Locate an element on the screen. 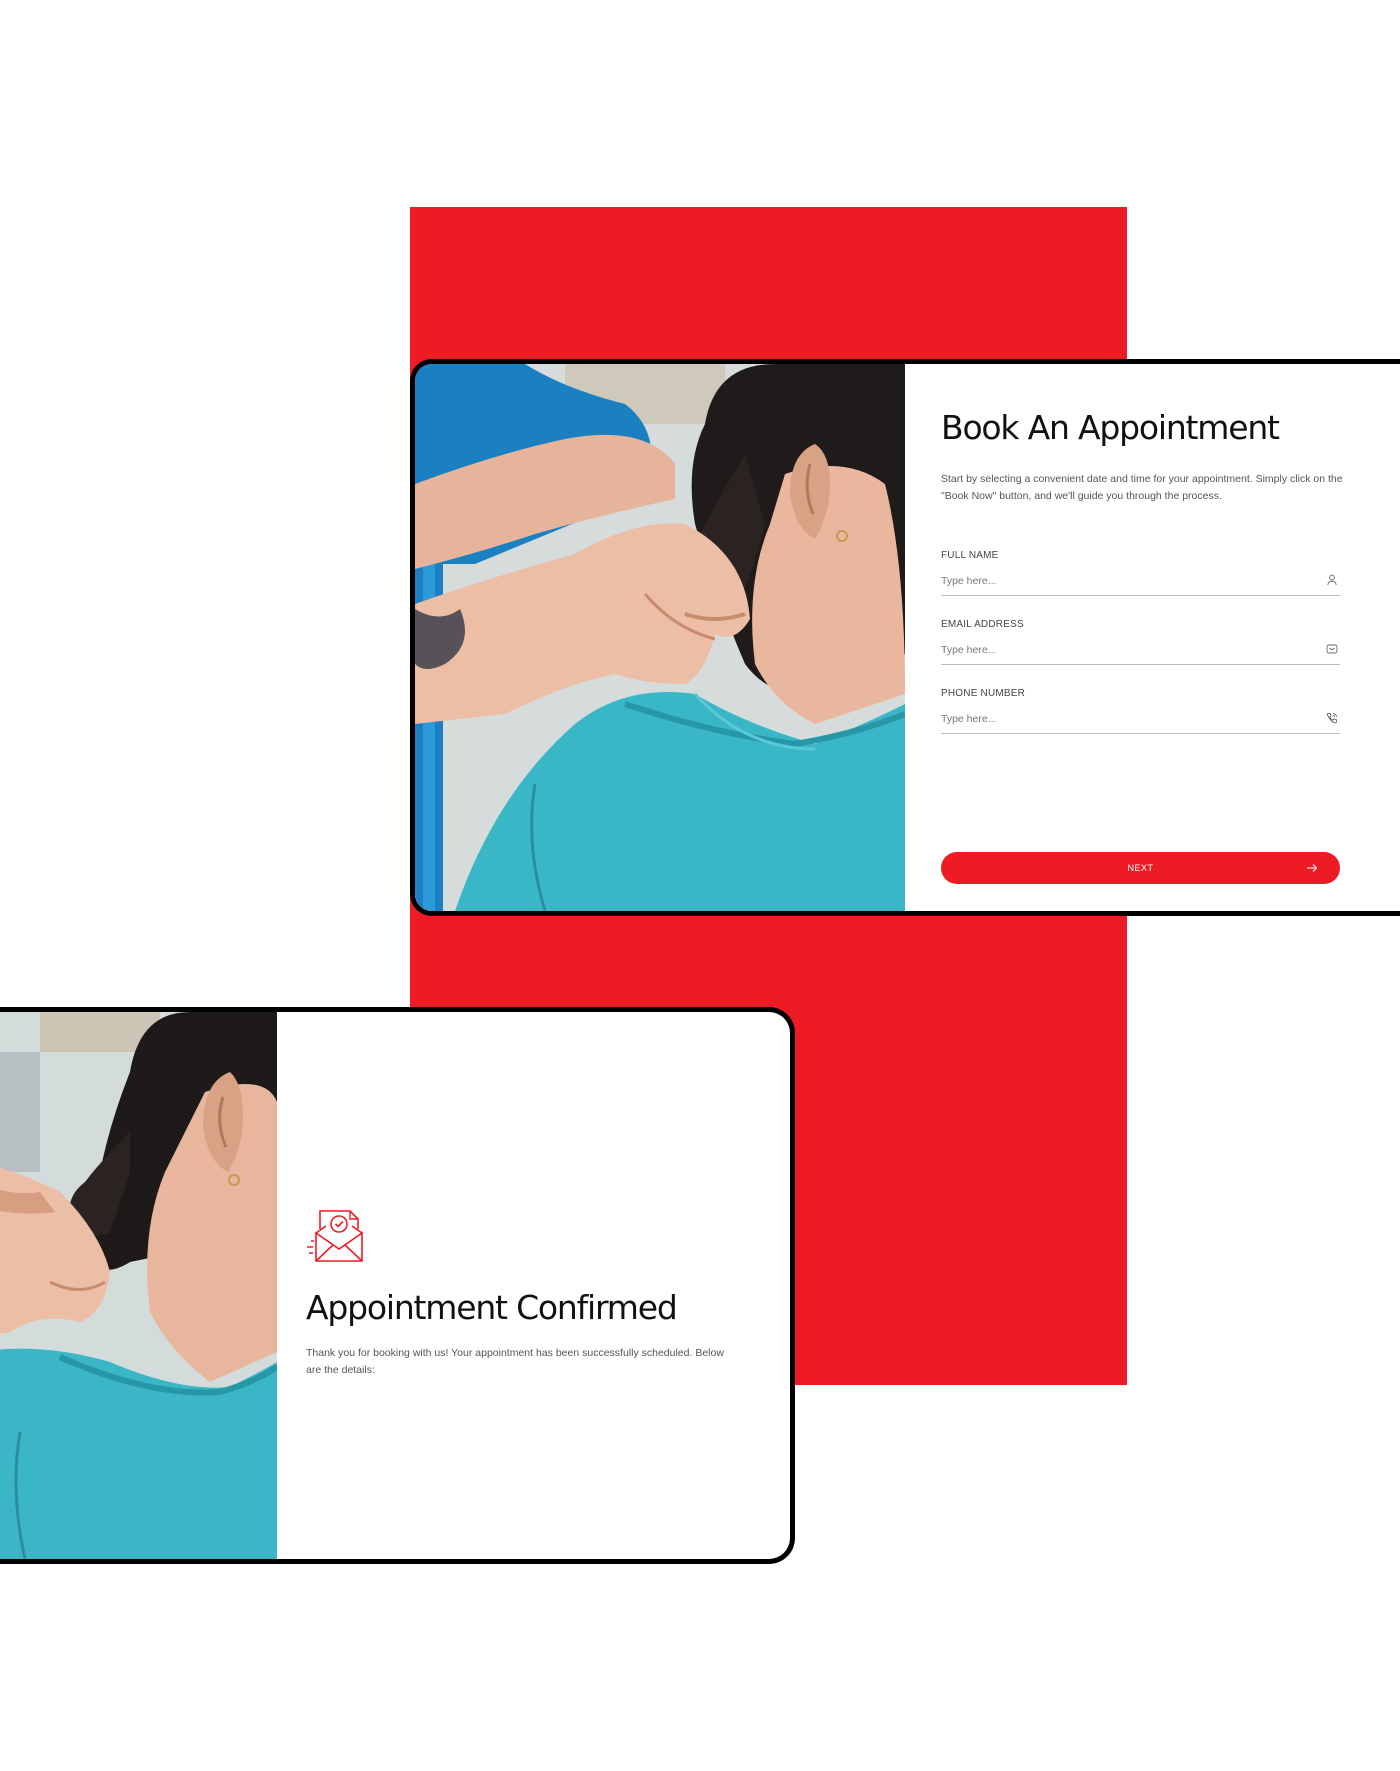 This screenshot has width=1400, height=1771. phone-icon is located at coordinates (1331, 718).